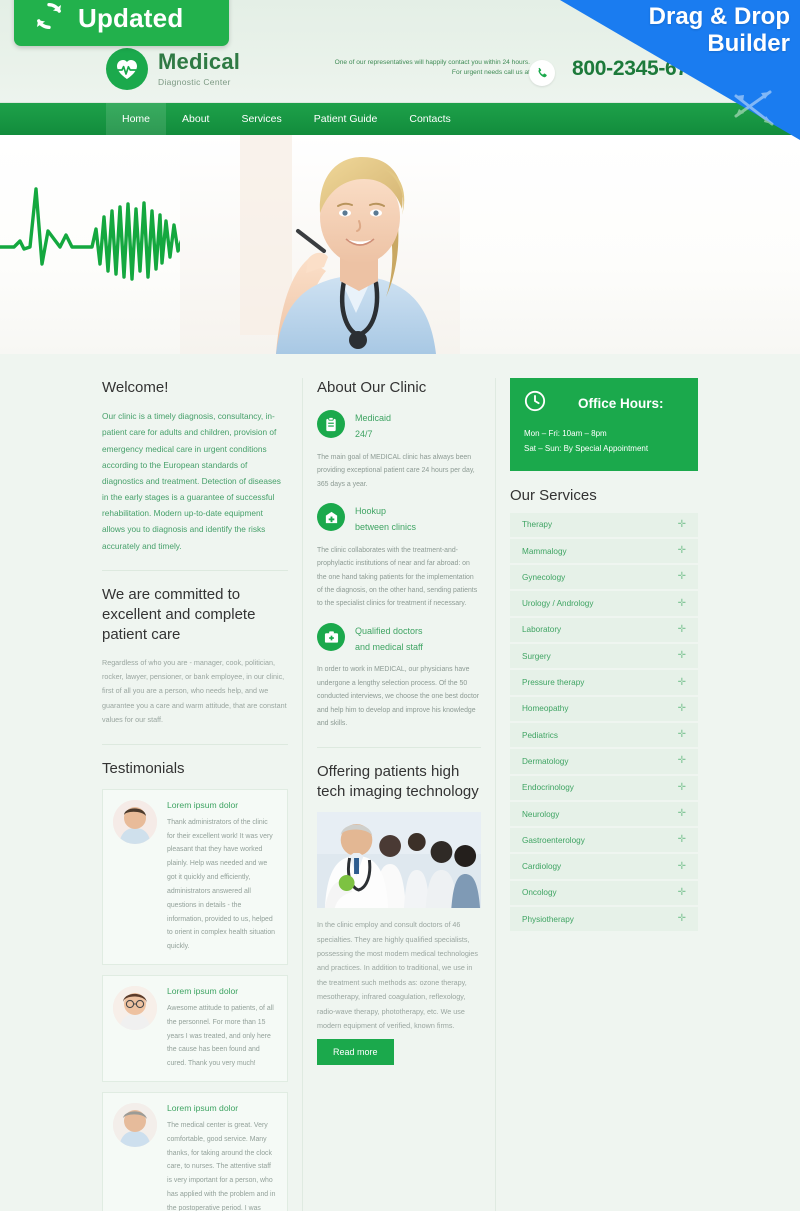 The image size is (800, 1211). Describe the element at coordinates (604, 552) in the screenshot. I see `service-item-mammalogy: Mammalogy ✛` at that location.